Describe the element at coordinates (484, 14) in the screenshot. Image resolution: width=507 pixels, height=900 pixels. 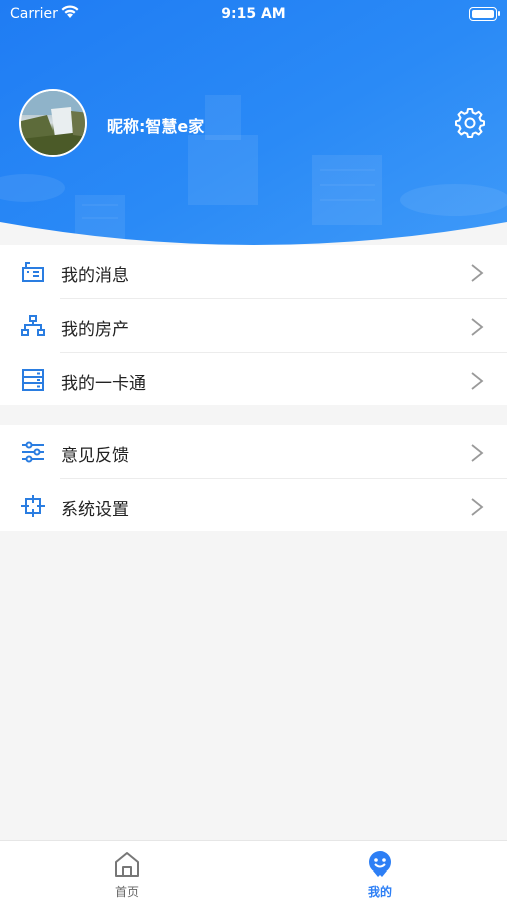
I see `battery-icon` at that location.